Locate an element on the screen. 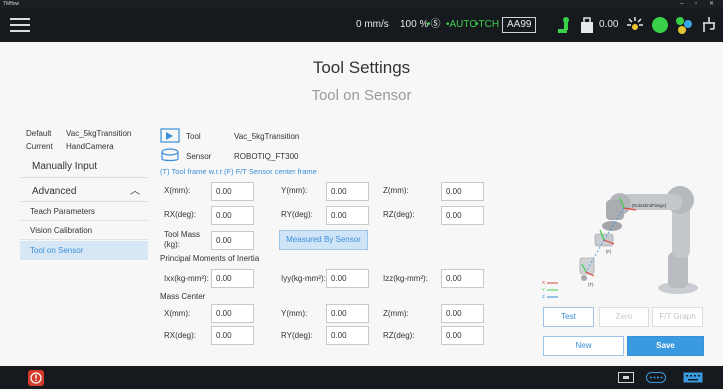 This screenshot has height=391, width=723. iyy-field is located at coordinates (347, 278).